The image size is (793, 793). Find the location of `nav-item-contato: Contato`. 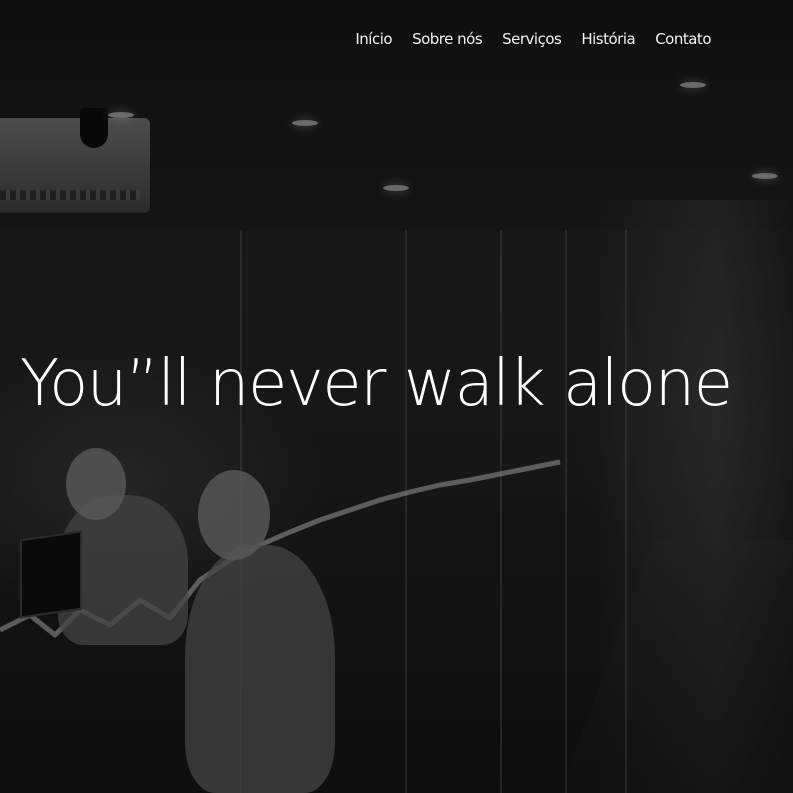

nav-item-contato: Contato is located at coordinates (683, 39).